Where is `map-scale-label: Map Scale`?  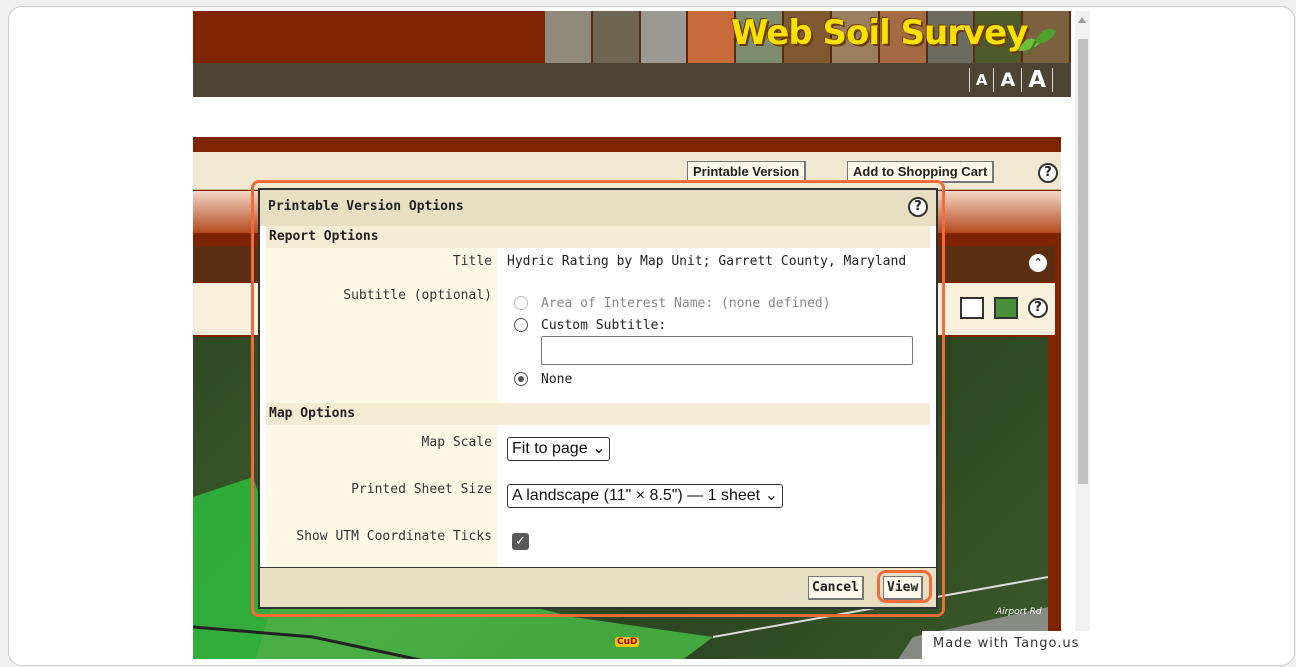 map-scale-label: Map Scale is located at coordinates (382, 449).